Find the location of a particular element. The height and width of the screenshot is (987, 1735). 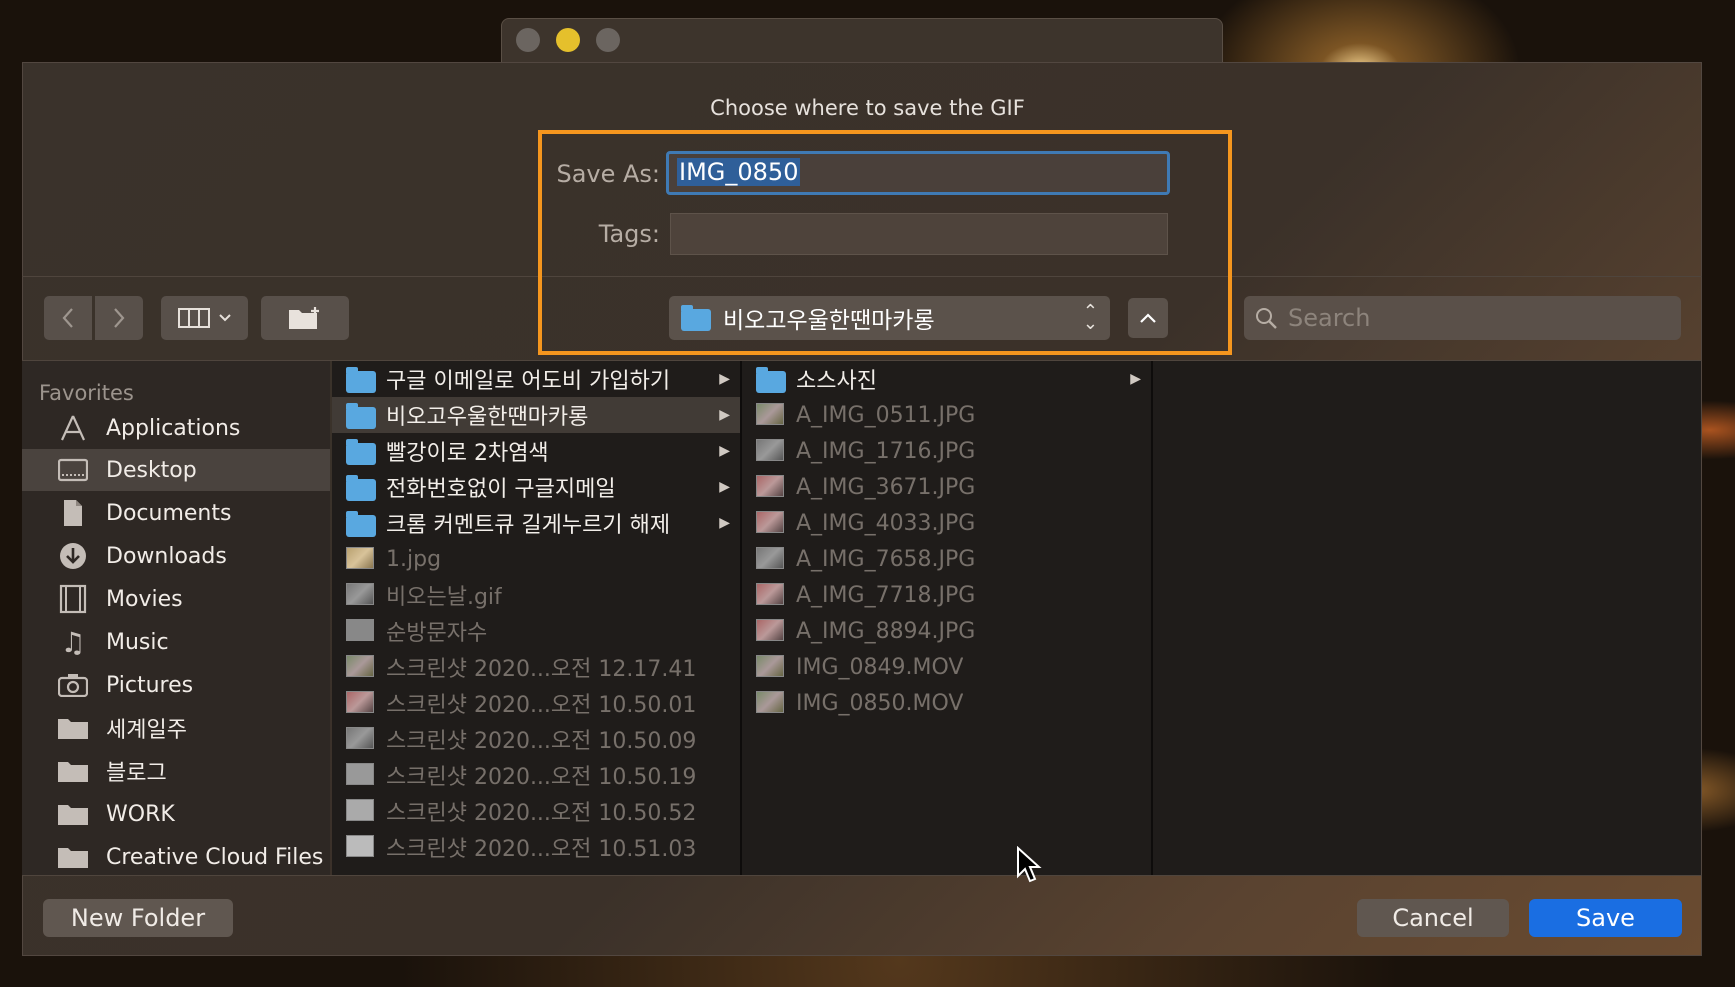

sidebar-heading: Favorites is located at coordinates (86, 393).